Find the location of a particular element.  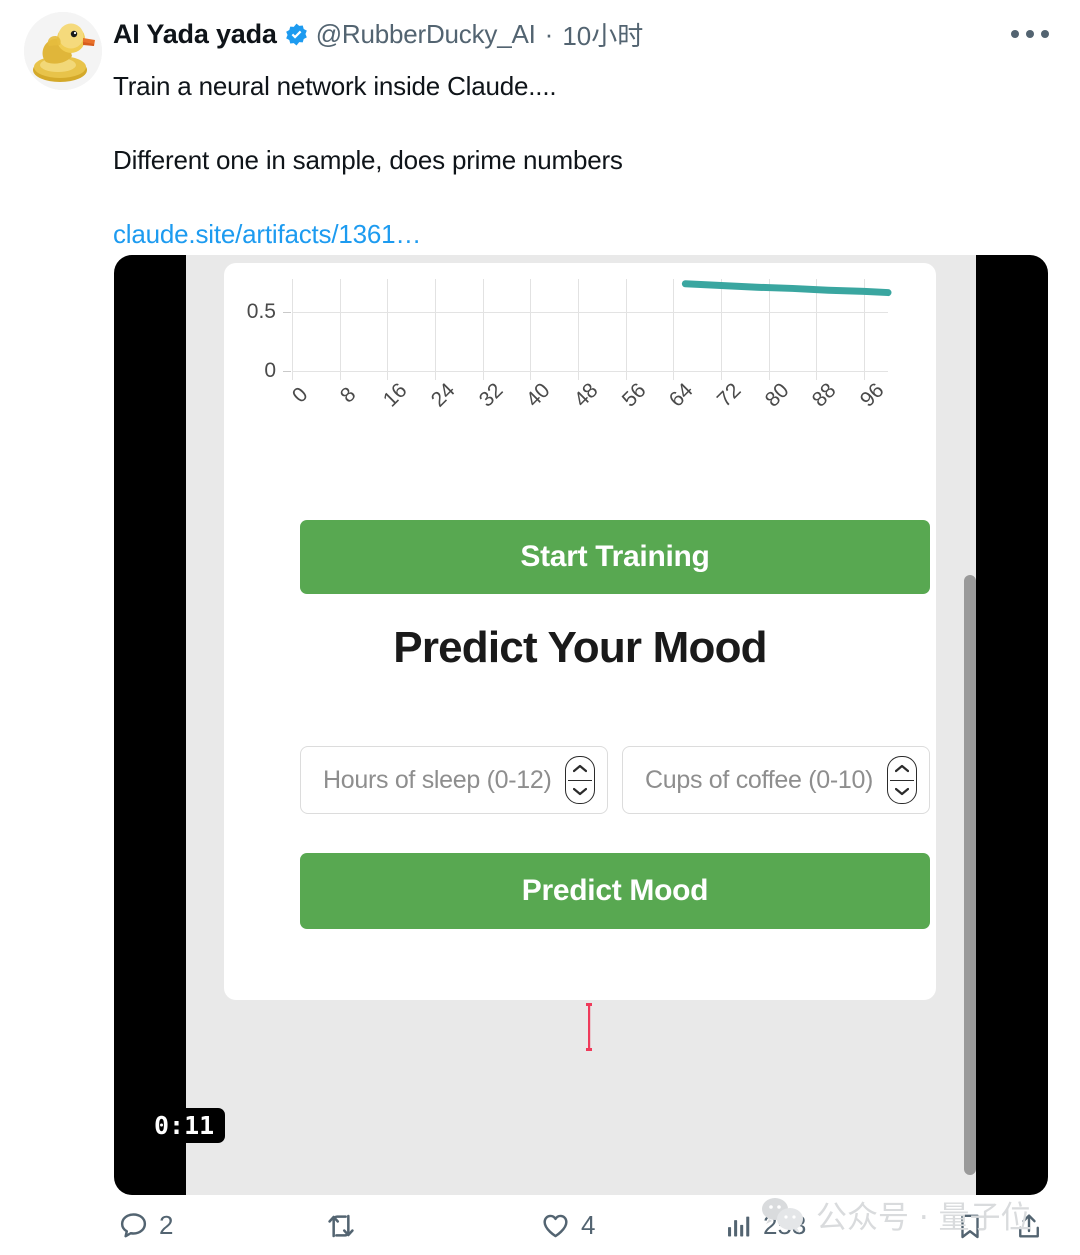

avatar is located at coordinates (63, 51).